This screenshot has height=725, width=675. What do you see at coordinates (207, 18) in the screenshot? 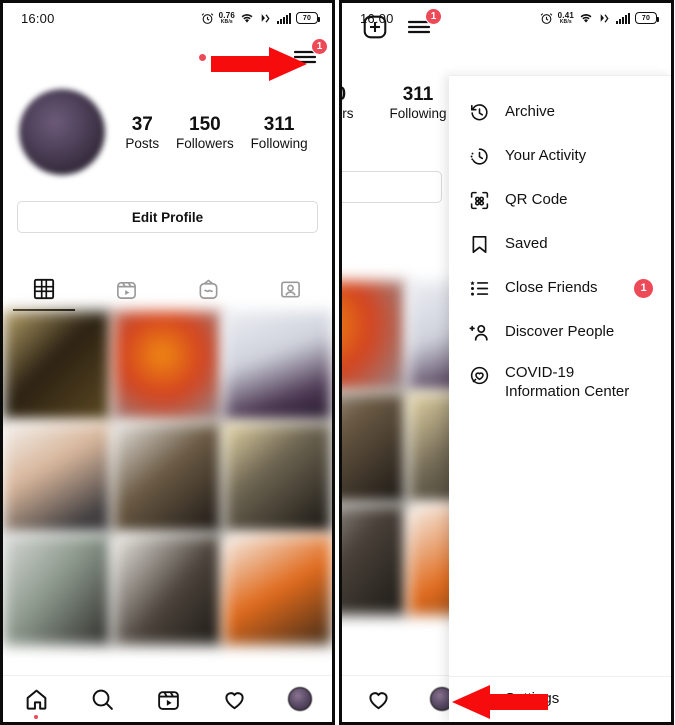
I see `alarm-icon` at bounding box center [207, 18].